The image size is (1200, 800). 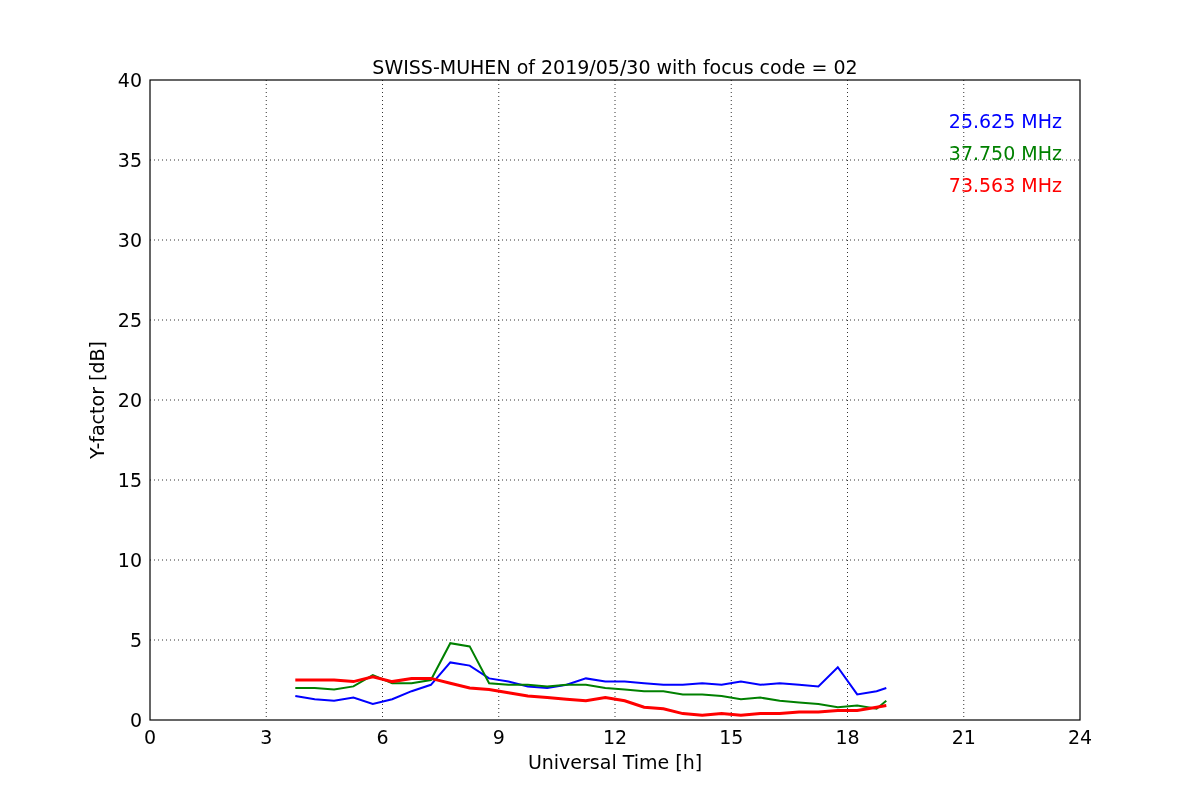 I want to click on legend-label: 37.750 MHz, so click(x=1005, y=153).